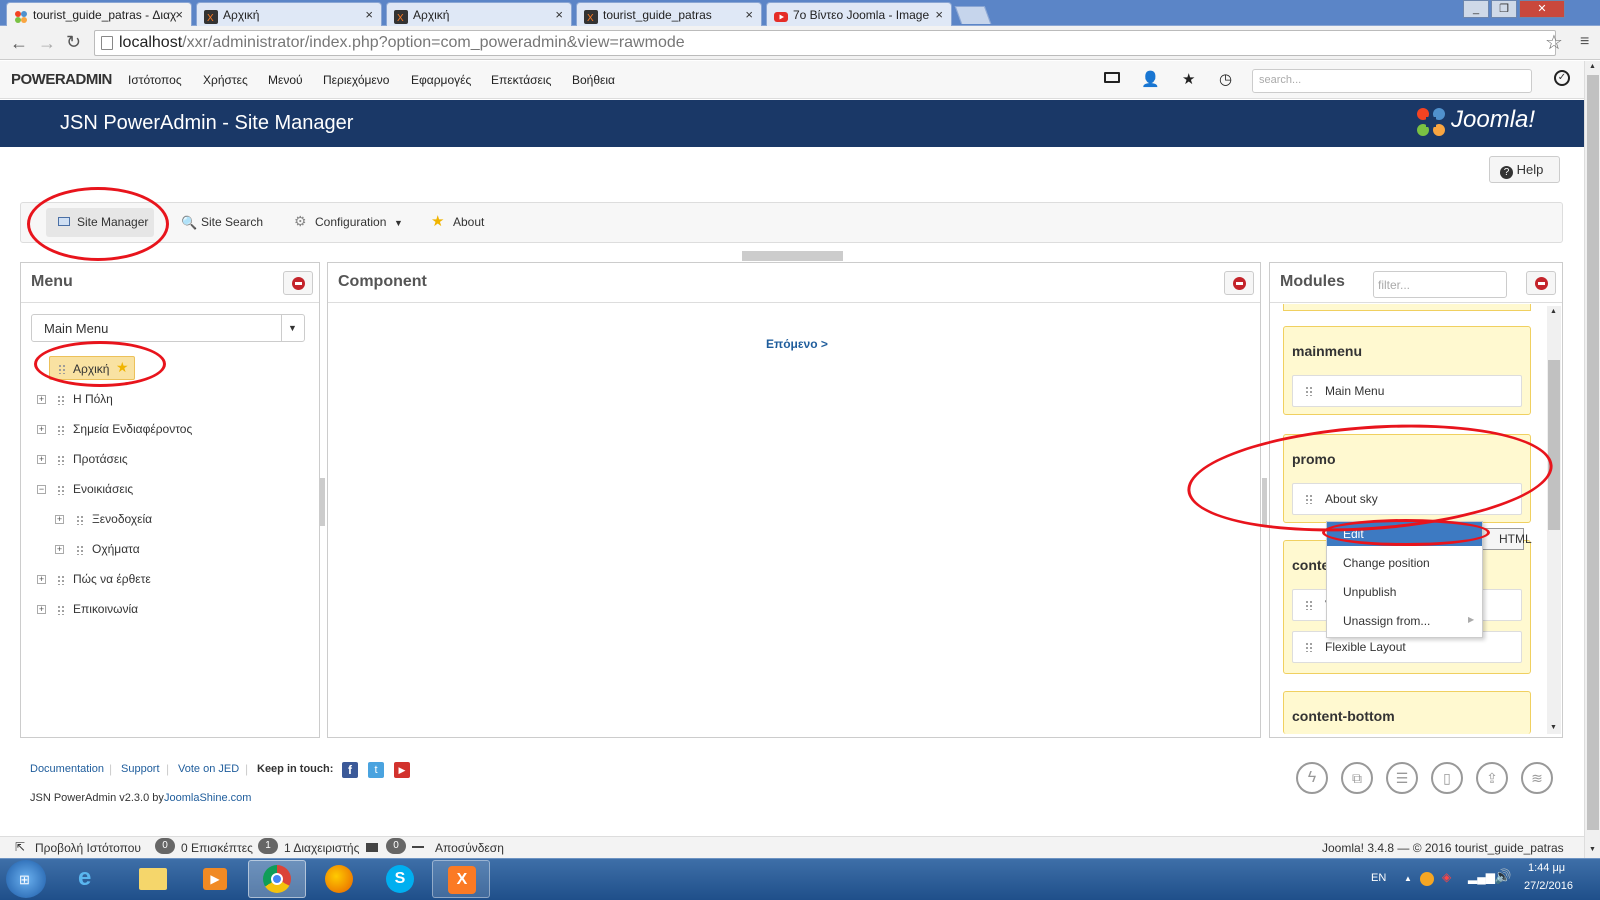 Image resolution: width=1600 pixels, height=900 pixels. What do you see at coordinates (26, 879) in the screenshot?
I see `start-button: ⊞` at bounding box center [26, 879].